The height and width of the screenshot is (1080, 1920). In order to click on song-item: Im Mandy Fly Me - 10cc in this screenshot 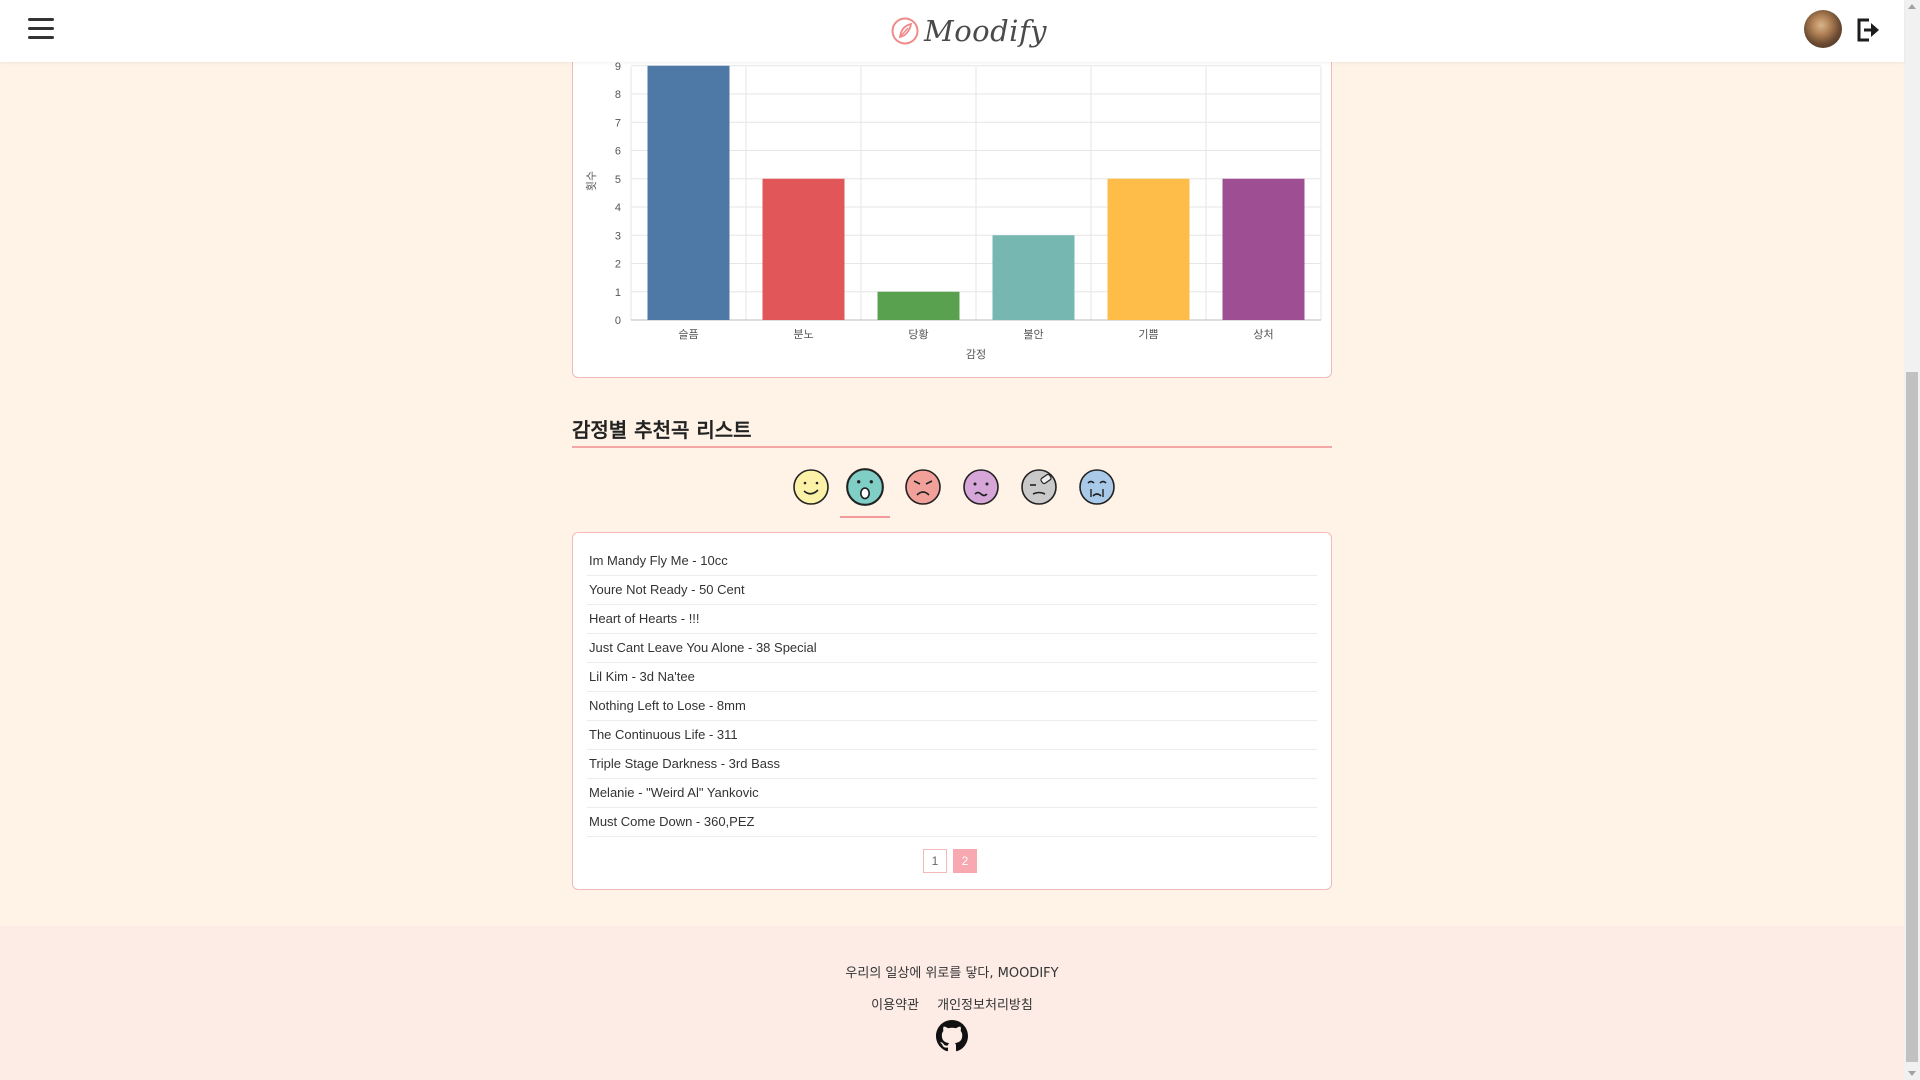, I will do `click(952, 561)`.